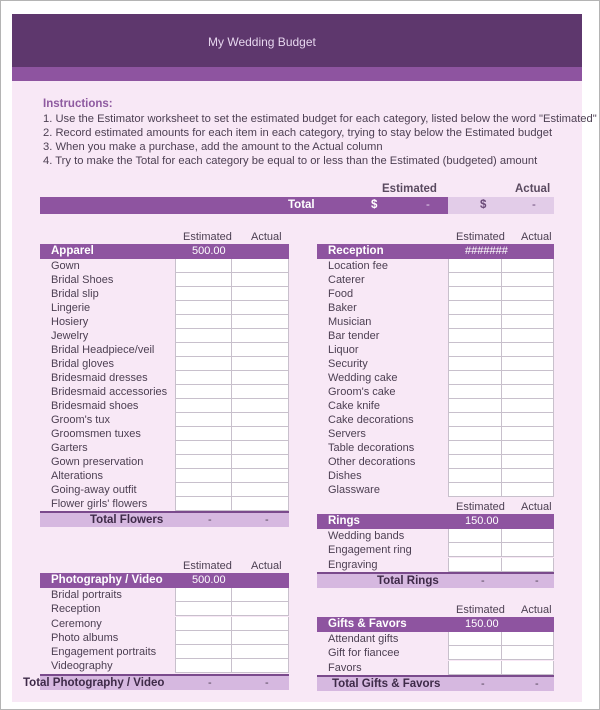 This screenshot has height=710, width=600. What do you see at coordinates (210, 683) in the screenshot?
I see `section-total-estimated: -` at bounding box center [210, 683].